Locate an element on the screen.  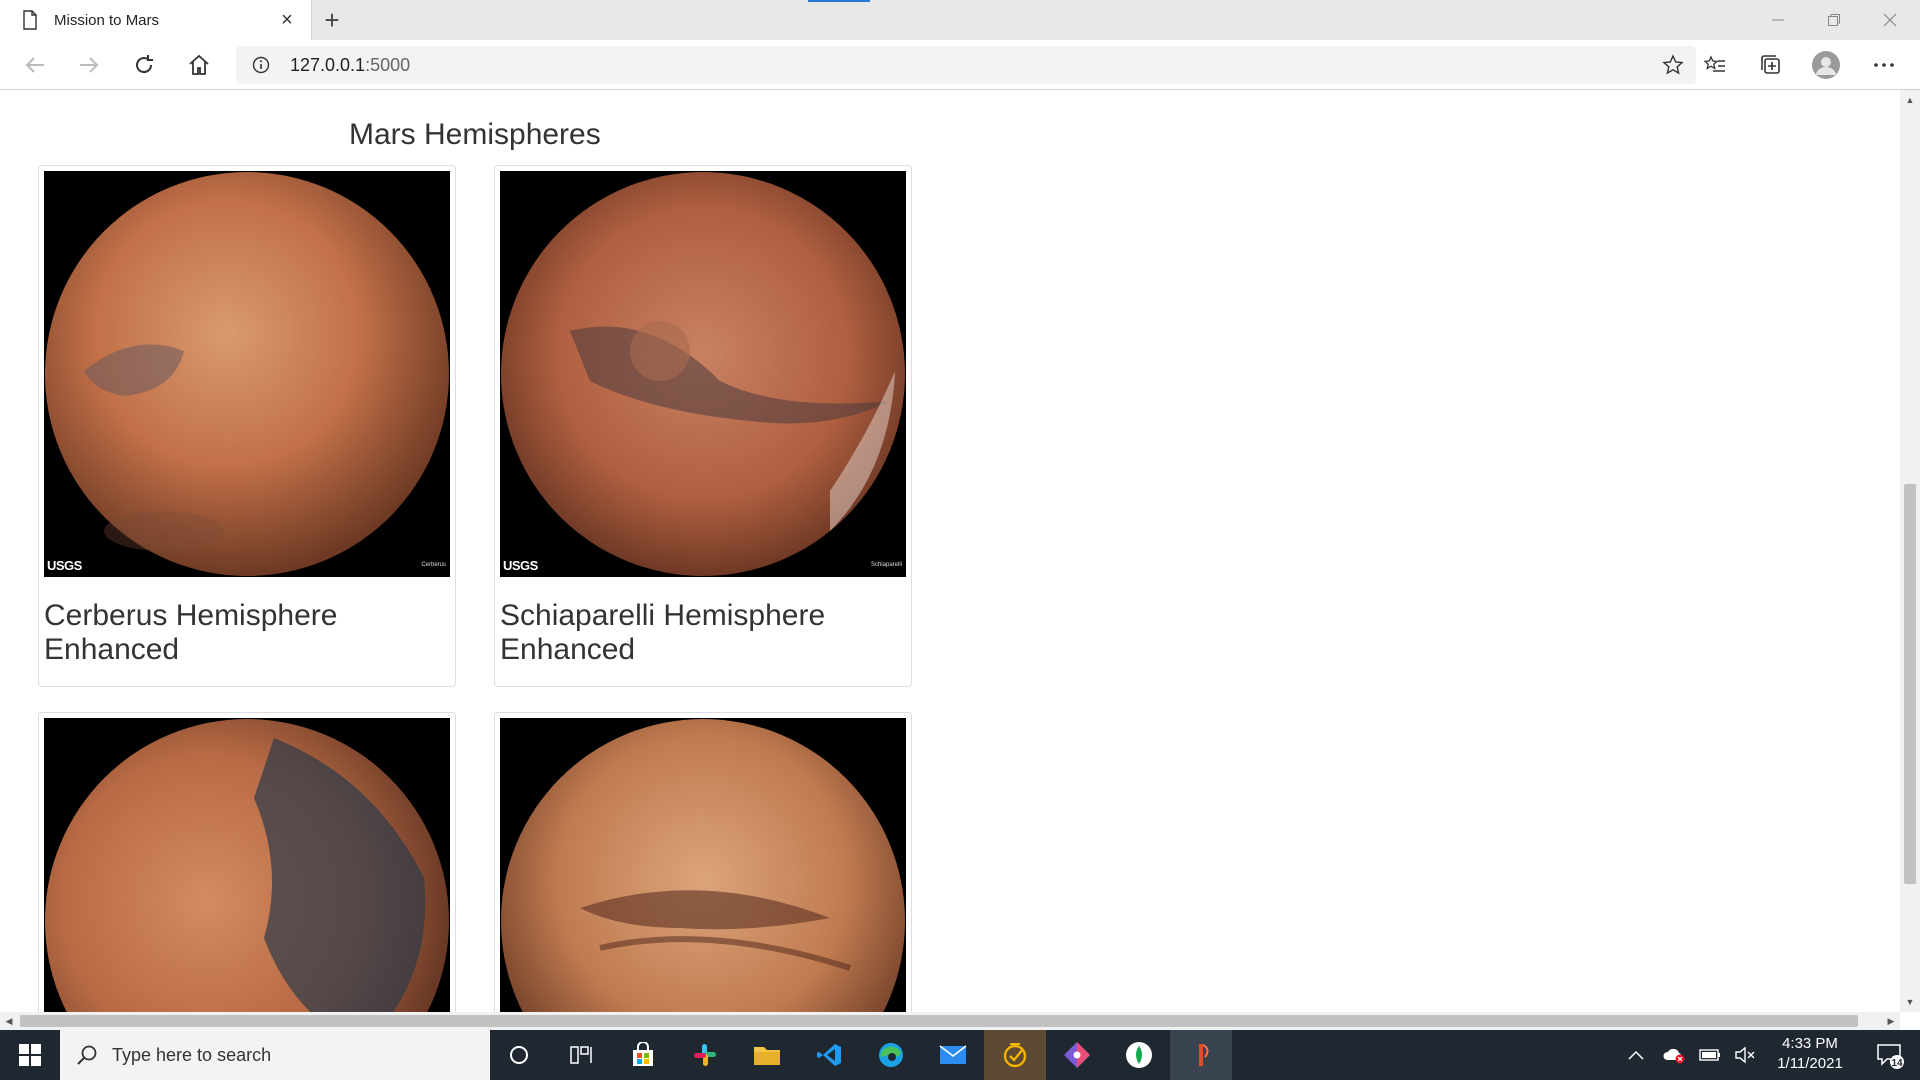
battery-status is located at coordinates (1710, 1055).